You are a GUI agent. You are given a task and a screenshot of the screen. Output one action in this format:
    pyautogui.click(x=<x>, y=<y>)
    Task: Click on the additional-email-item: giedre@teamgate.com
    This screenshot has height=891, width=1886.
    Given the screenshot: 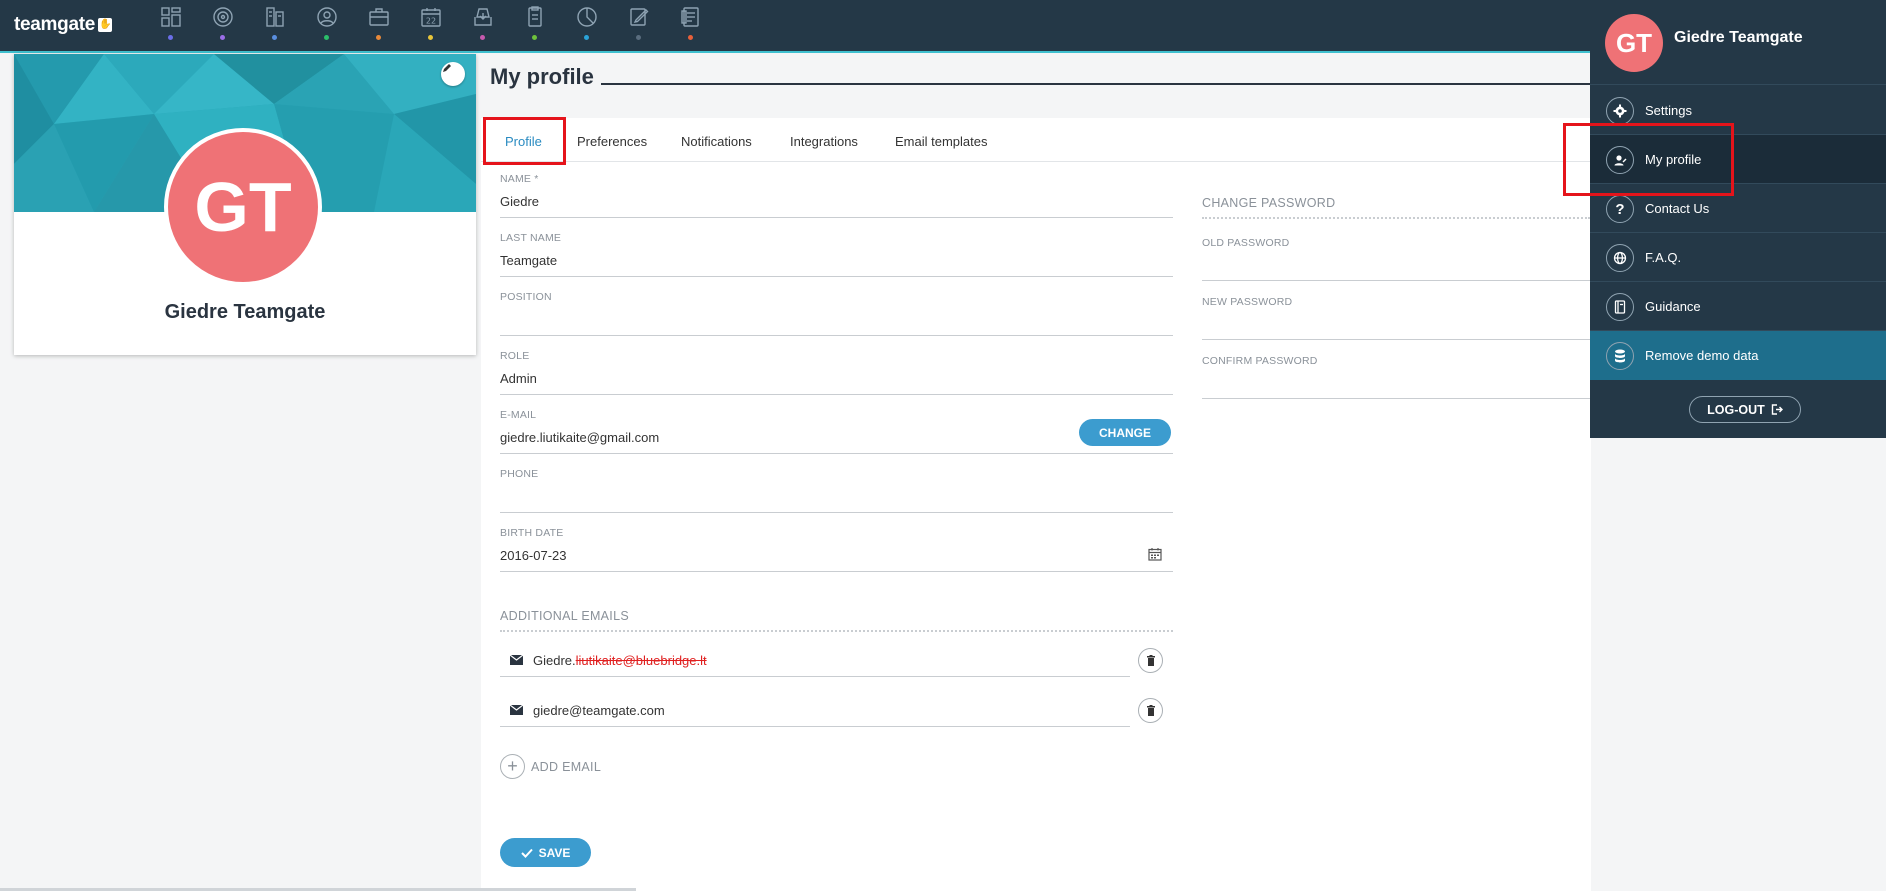 What is the action you would take?
    pyautogui.click(x=599, y=710)
    